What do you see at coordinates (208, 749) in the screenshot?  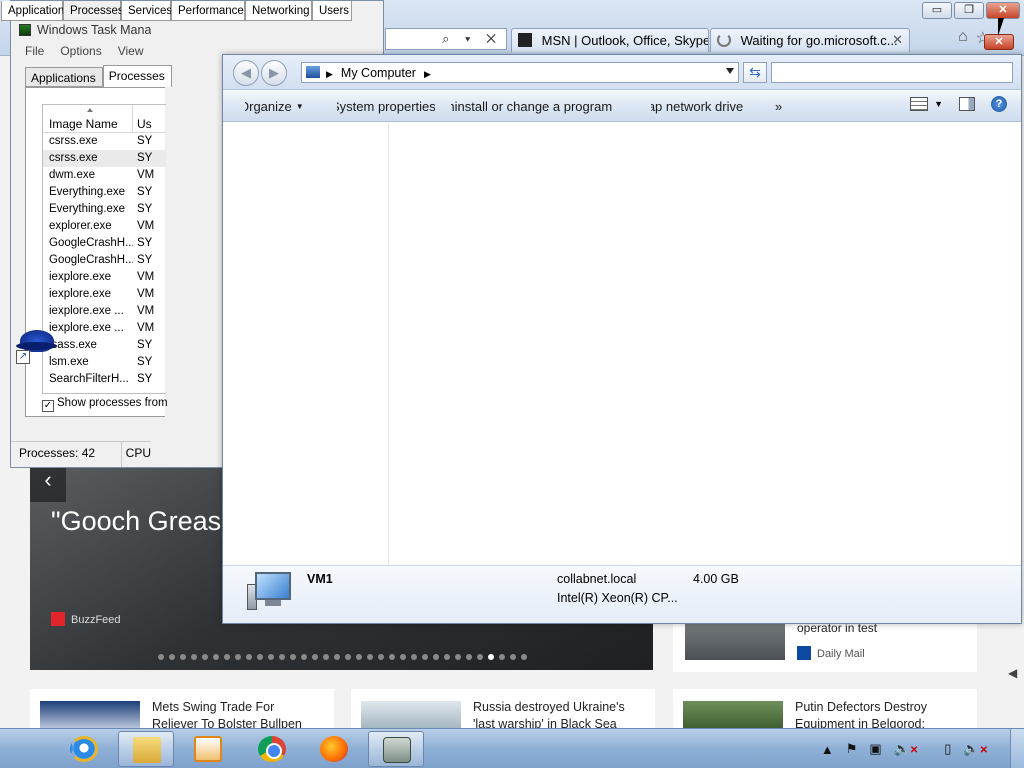 I see `taskbar-media-button` at bounding box center [208, 749].